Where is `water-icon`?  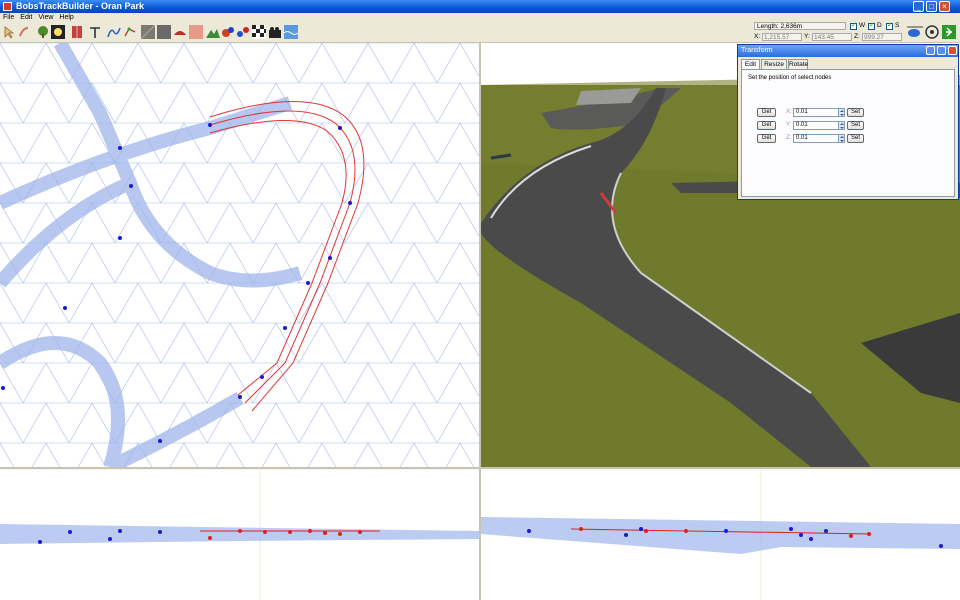
water-icon is located at coordinates (291, 32).